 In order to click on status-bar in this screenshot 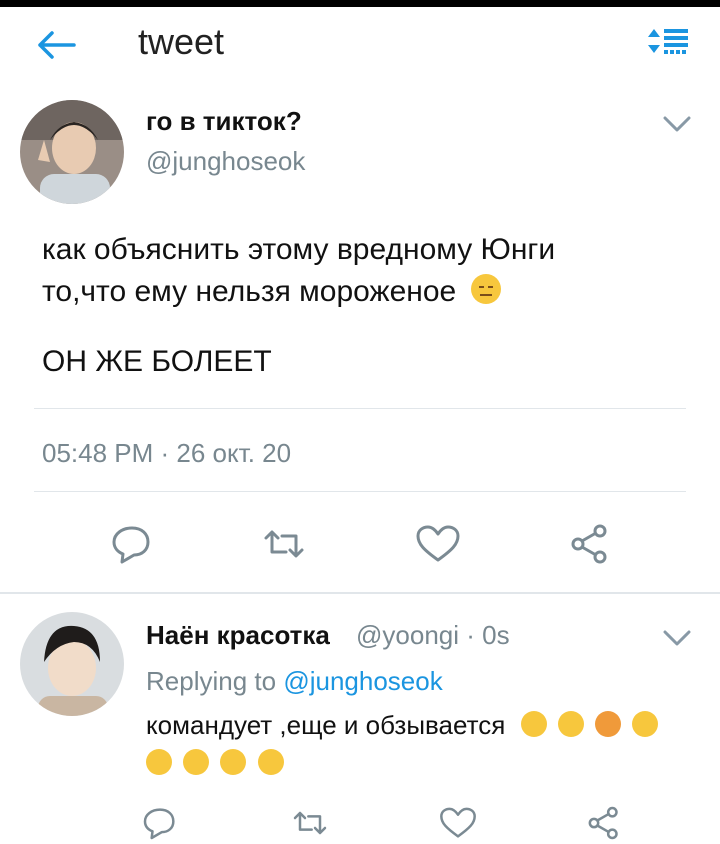, I will do `click(360, 3)`.